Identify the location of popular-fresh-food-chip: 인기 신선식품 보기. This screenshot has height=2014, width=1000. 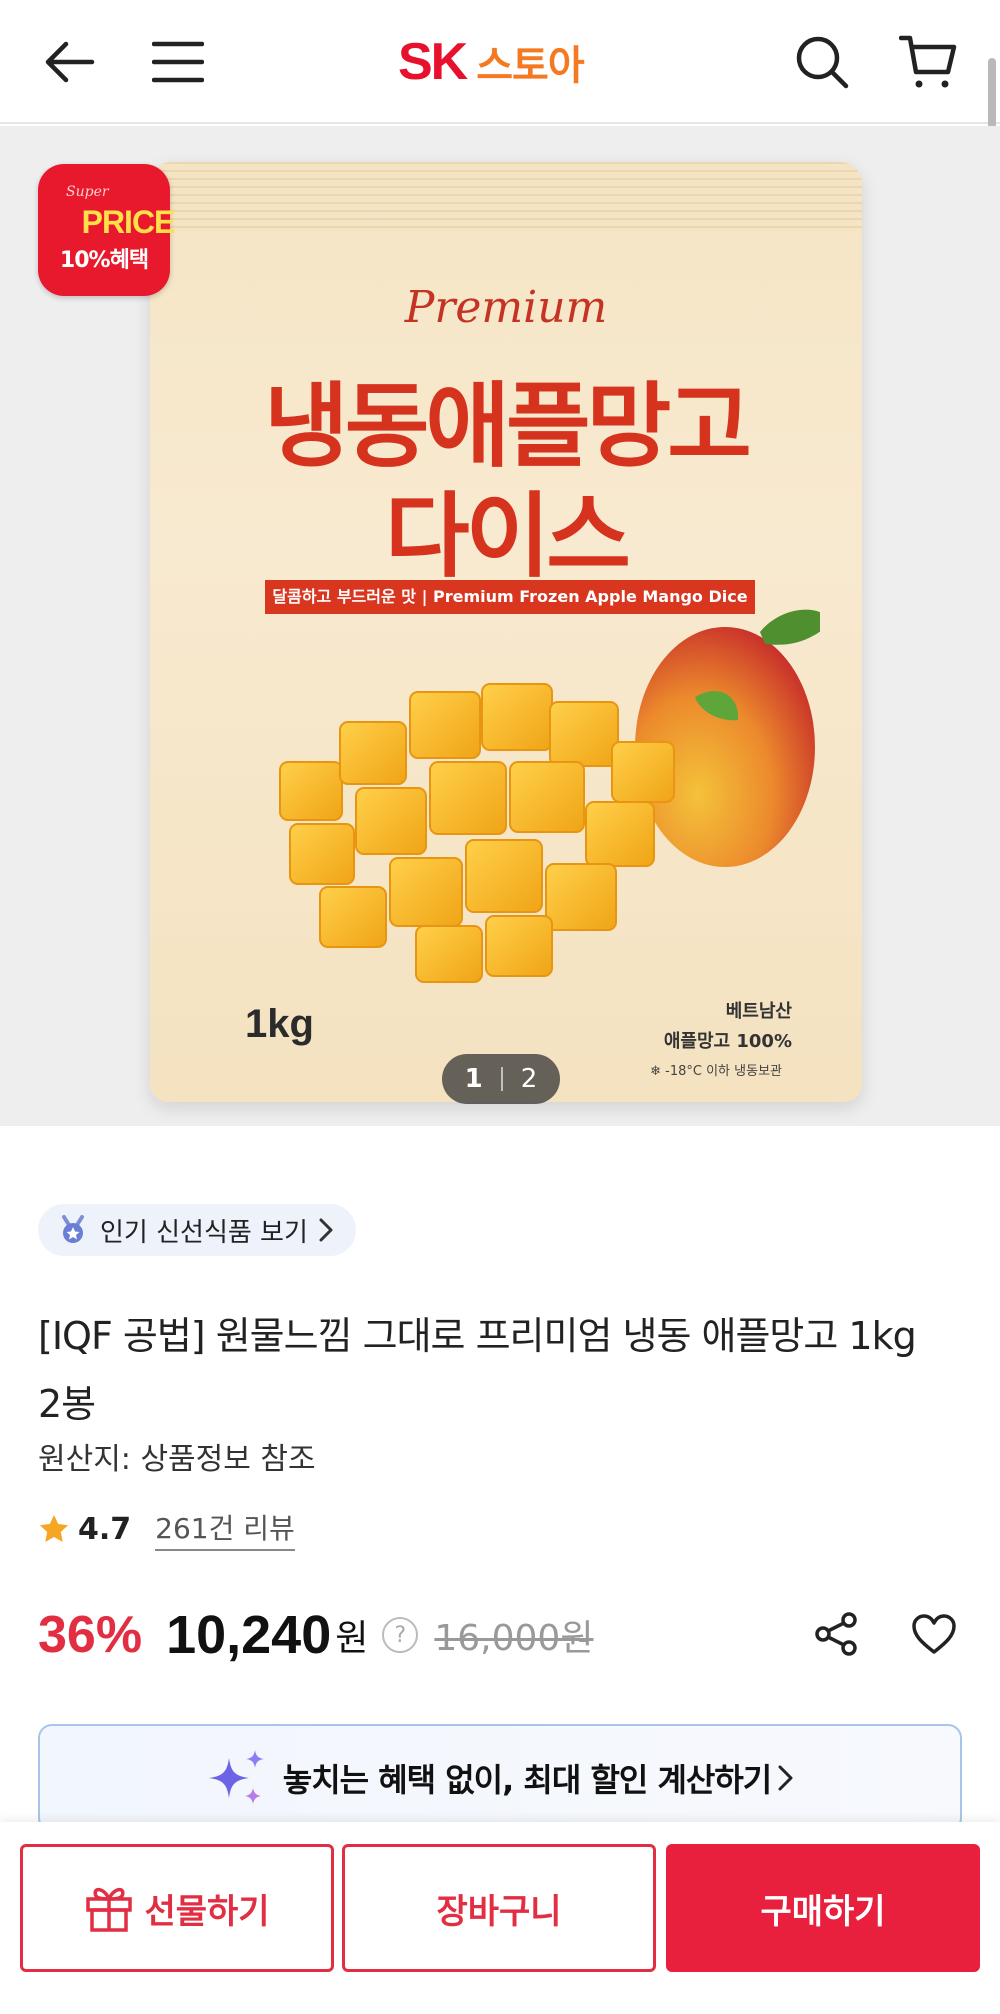
(197, 1230).